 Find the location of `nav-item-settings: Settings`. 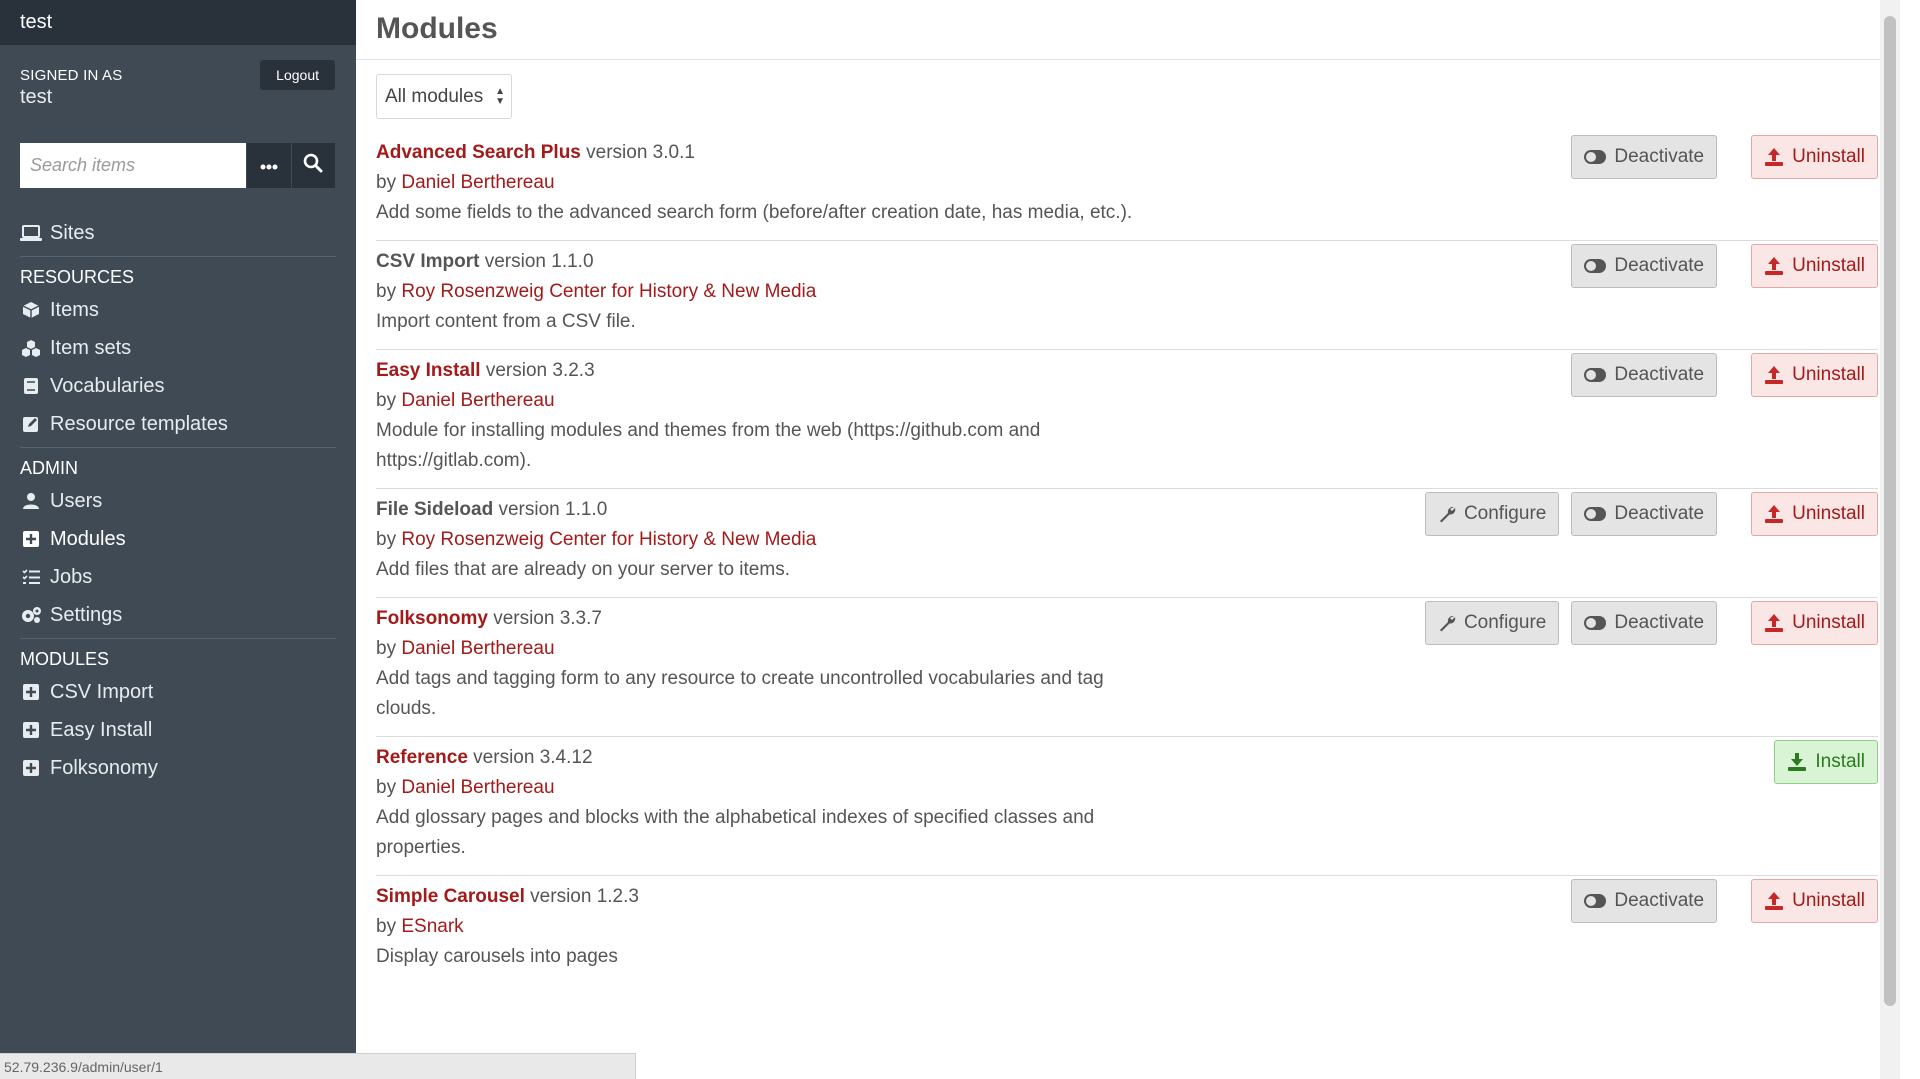

nav-item-settings: Settings is located at coordinates (178, 615).